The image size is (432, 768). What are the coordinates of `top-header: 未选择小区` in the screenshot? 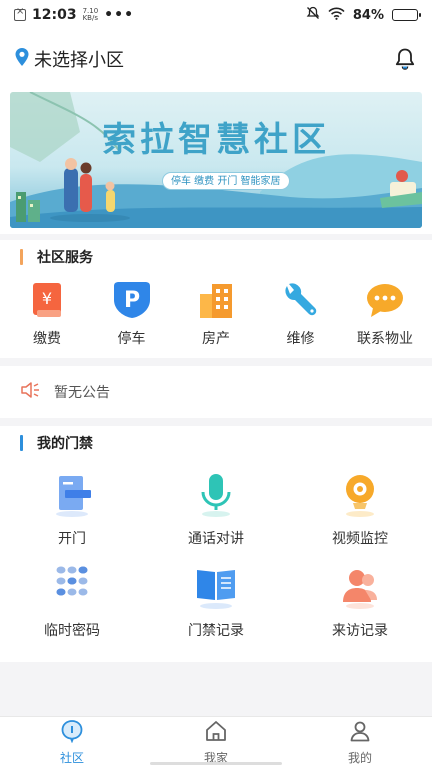 It's located at (216, 59).